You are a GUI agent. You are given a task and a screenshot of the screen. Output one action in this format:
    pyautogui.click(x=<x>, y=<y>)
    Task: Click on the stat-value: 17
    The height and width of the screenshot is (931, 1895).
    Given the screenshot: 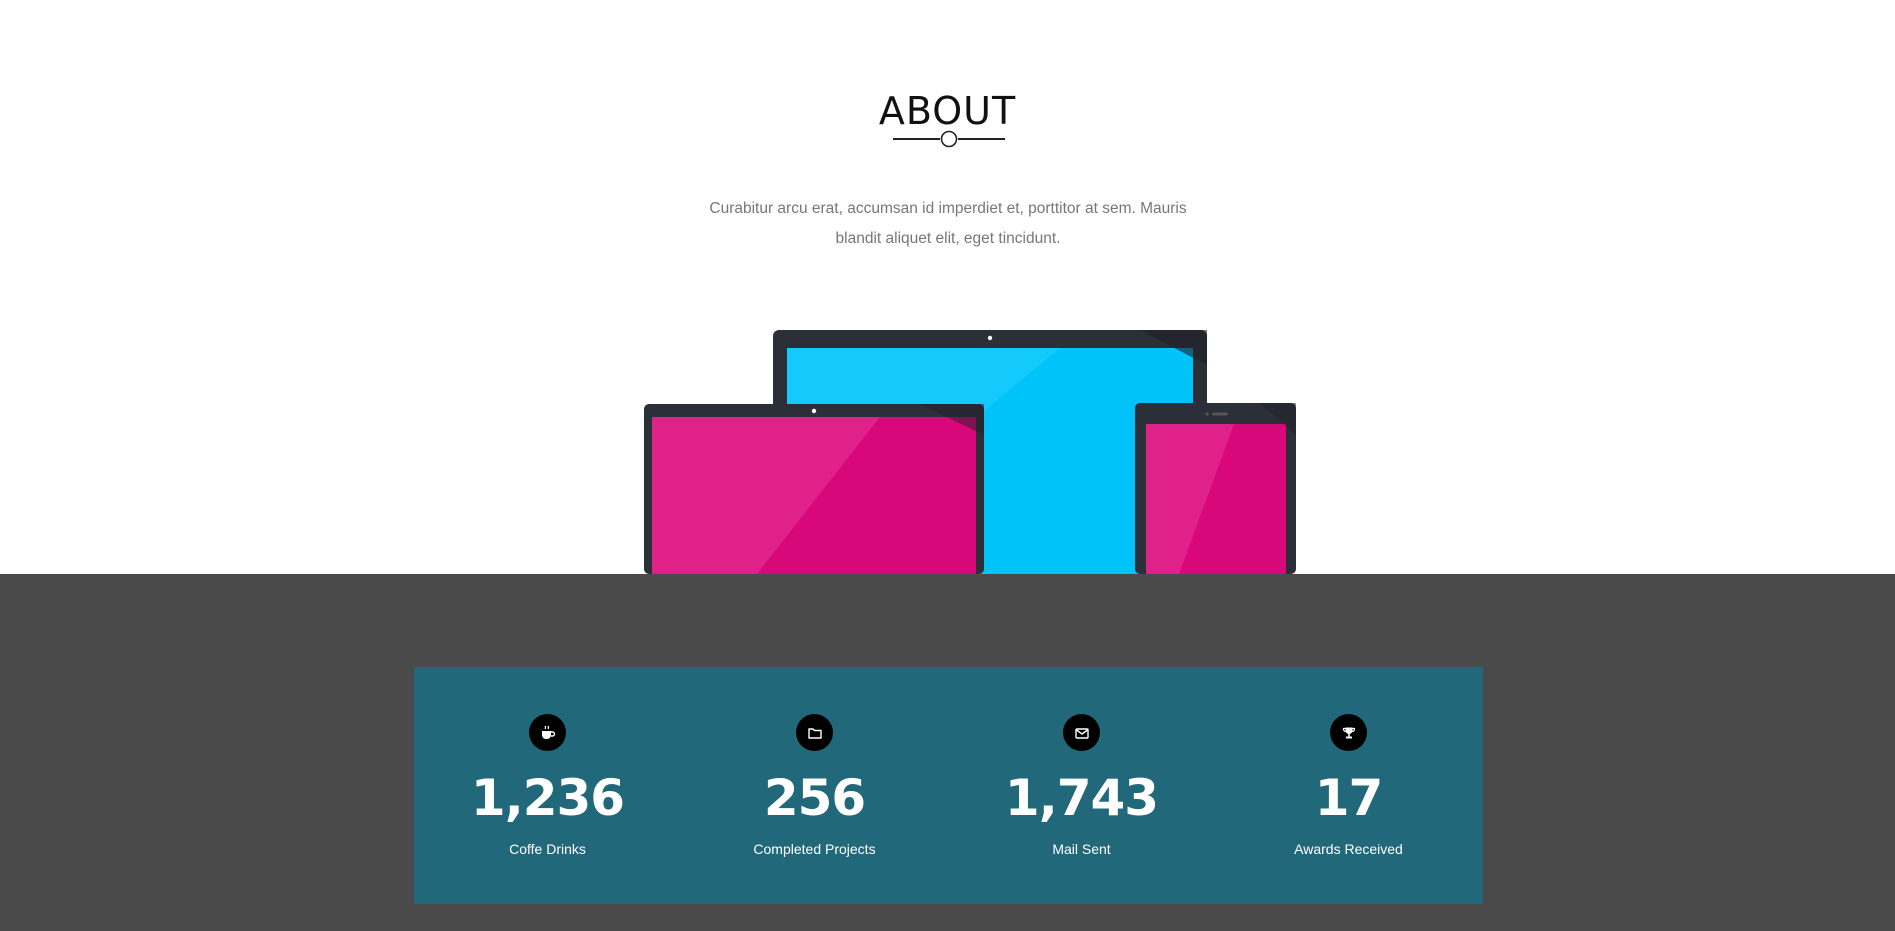 What is the action you would take?
    pyautogui.click(x=1349, y=798)
    